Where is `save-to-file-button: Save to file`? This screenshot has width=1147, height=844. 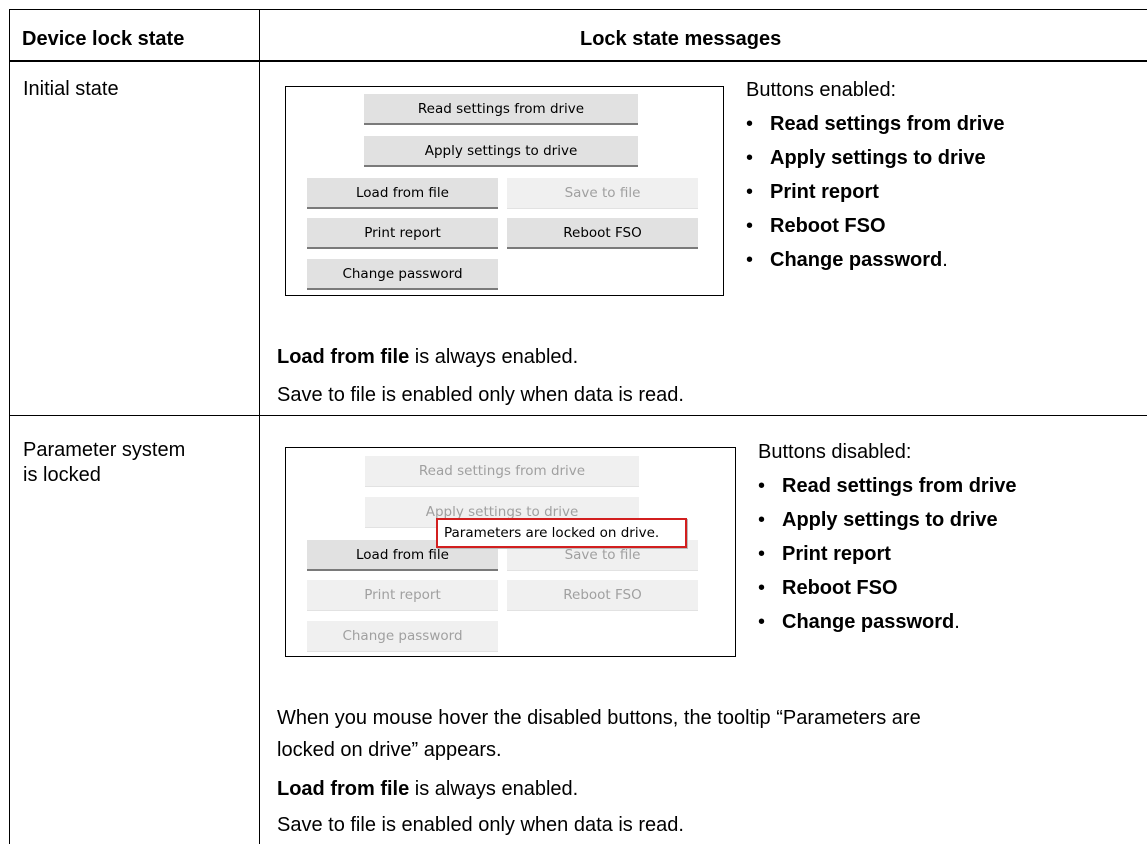
save-to-file-button: Save to file is located at coordinates (602, 193).